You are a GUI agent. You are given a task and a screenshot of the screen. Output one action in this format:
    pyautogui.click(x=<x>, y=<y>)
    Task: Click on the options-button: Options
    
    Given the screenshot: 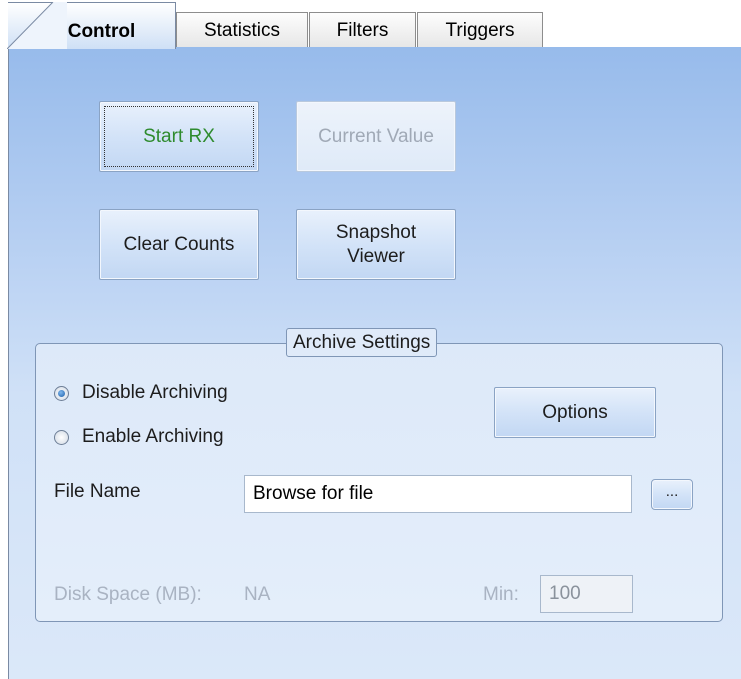 What is the action you would take?
    pyautogui.click(x=575, y=412)
    